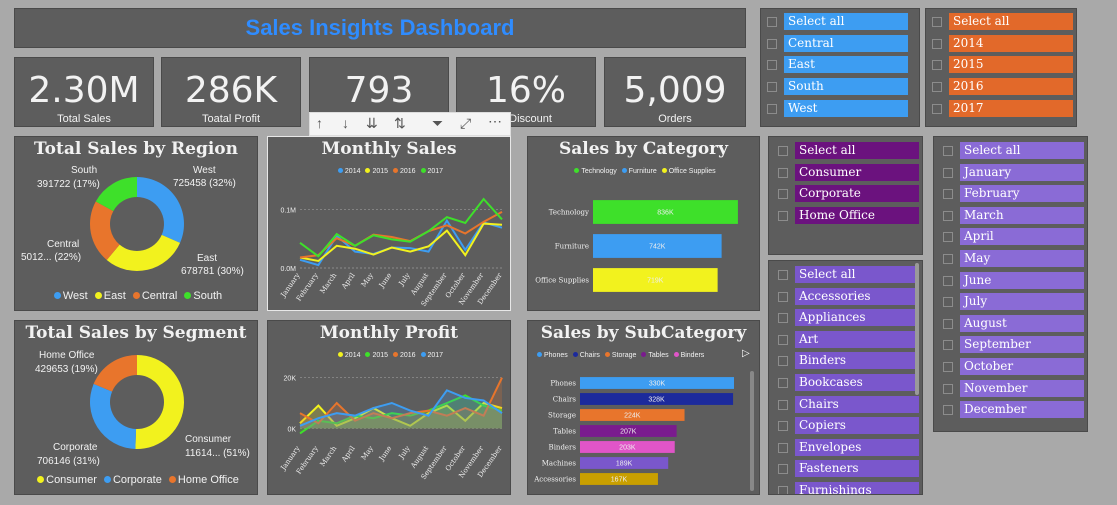  I want to click on slicer-item: Copiers, so click(845, 426).